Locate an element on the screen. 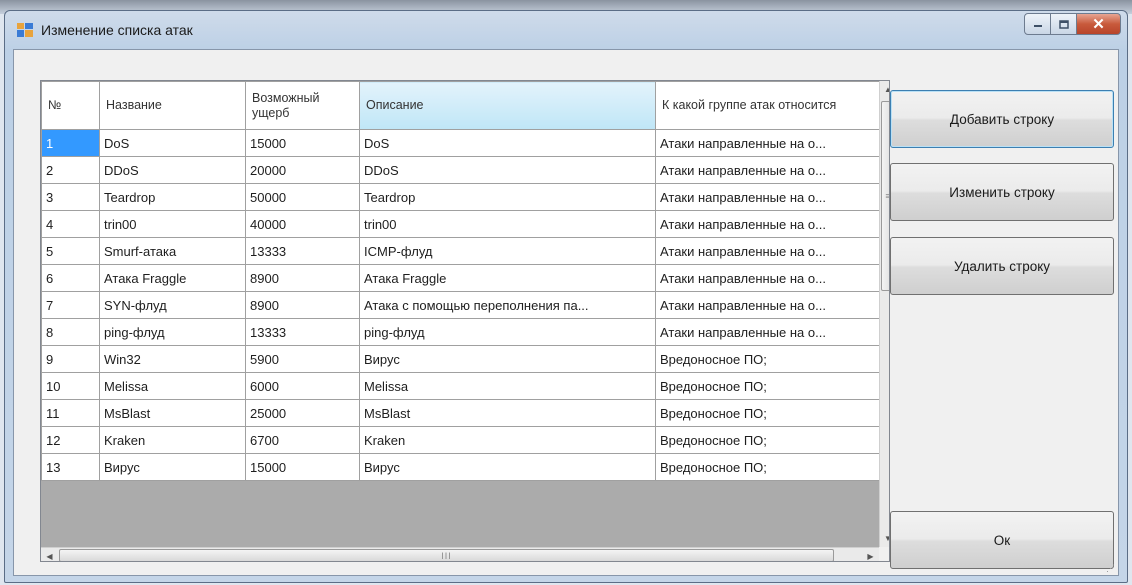 This screenshot has width=1132, height=585. name-cell: MsBlast is located at coordinates (172, 413).